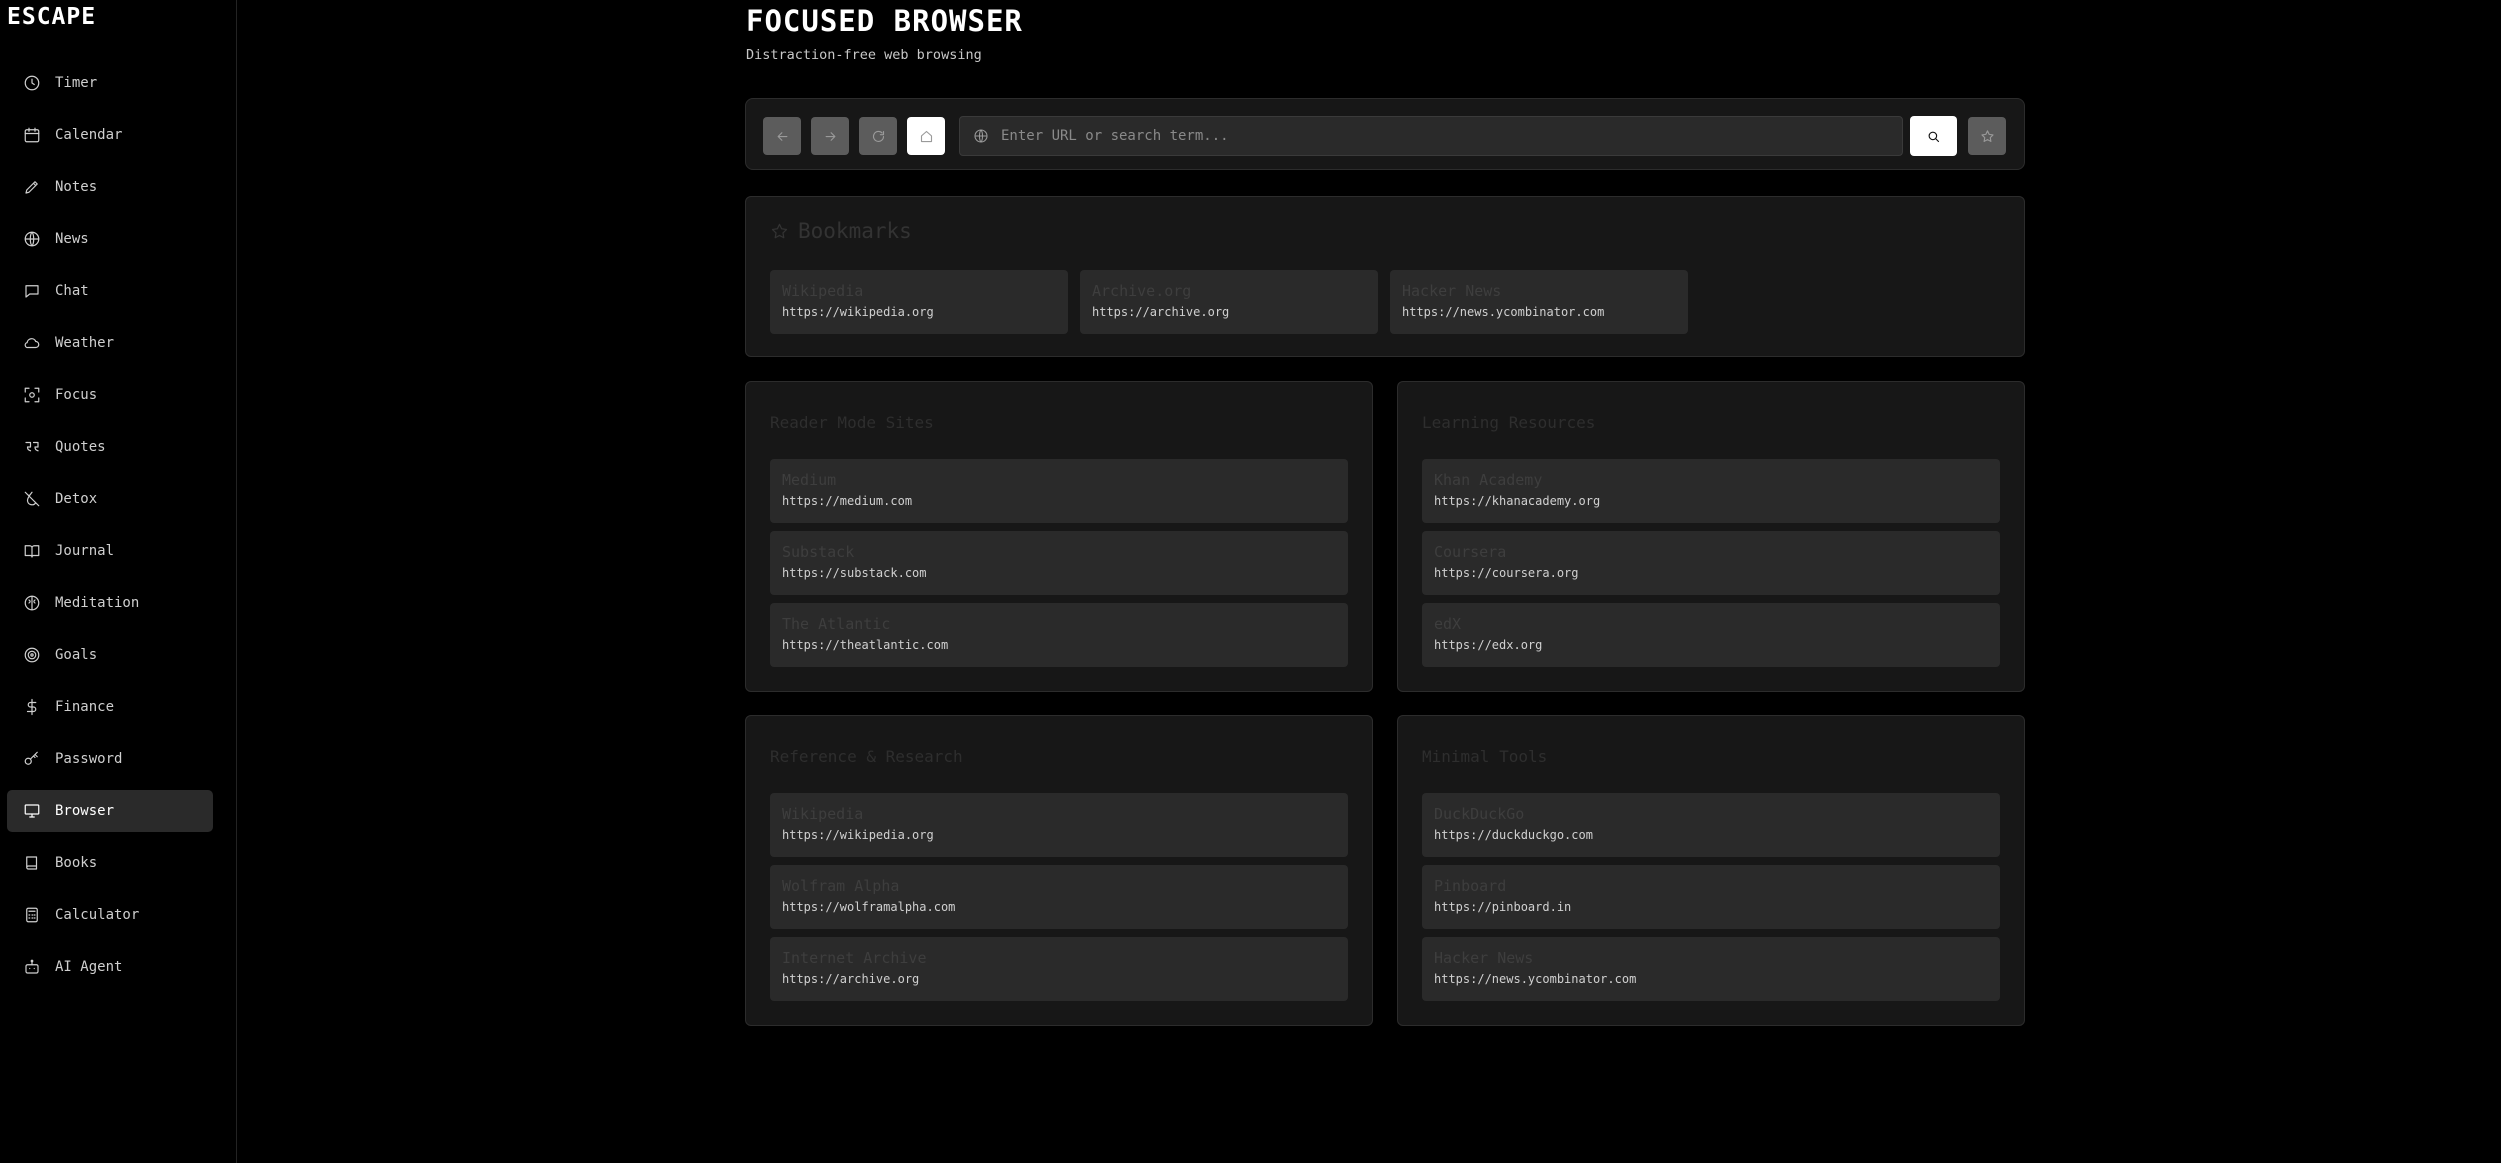  Describe the element at coordinates (110, 395) in the screenshot. I see `sidebar-item-focus: Focus` at that location.